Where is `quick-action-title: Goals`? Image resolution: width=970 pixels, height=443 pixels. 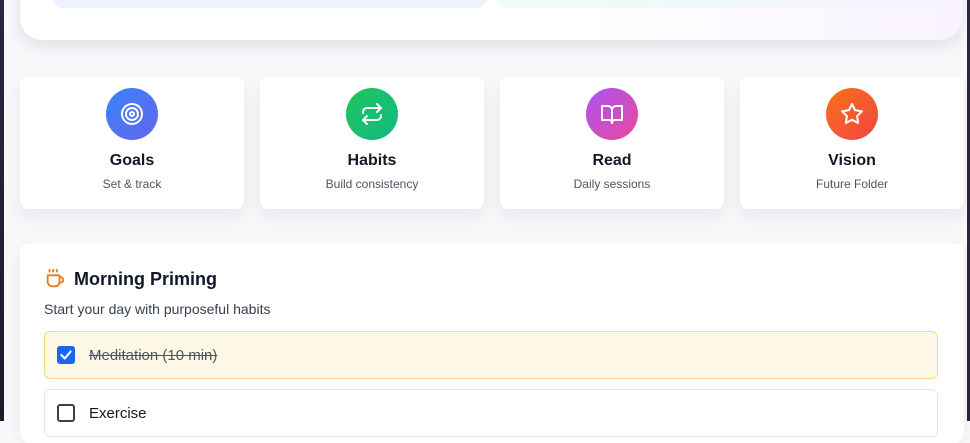
quick-action-title: Goals is located at coordinates (132, 160).